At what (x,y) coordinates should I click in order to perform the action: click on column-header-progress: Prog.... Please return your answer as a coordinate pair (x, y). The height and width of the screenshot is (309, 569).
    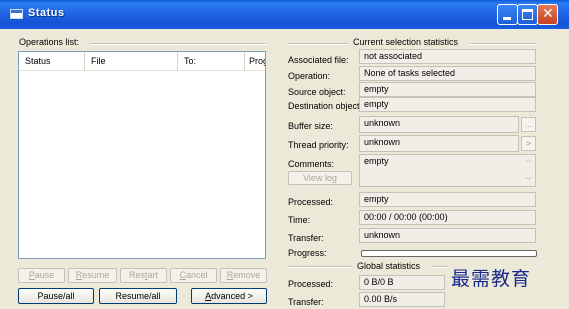
    Looking at the image, I should click on (255, 61).